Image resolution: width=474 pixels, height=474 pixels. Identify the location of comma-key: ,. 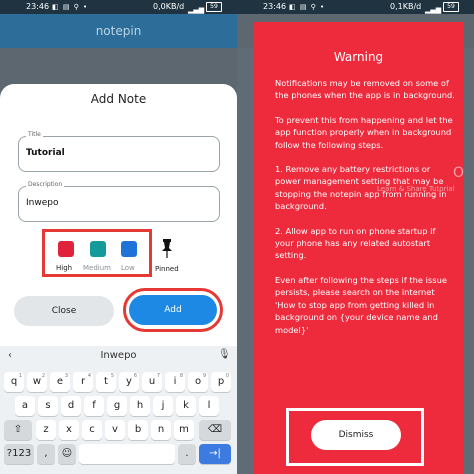
(46, 454).